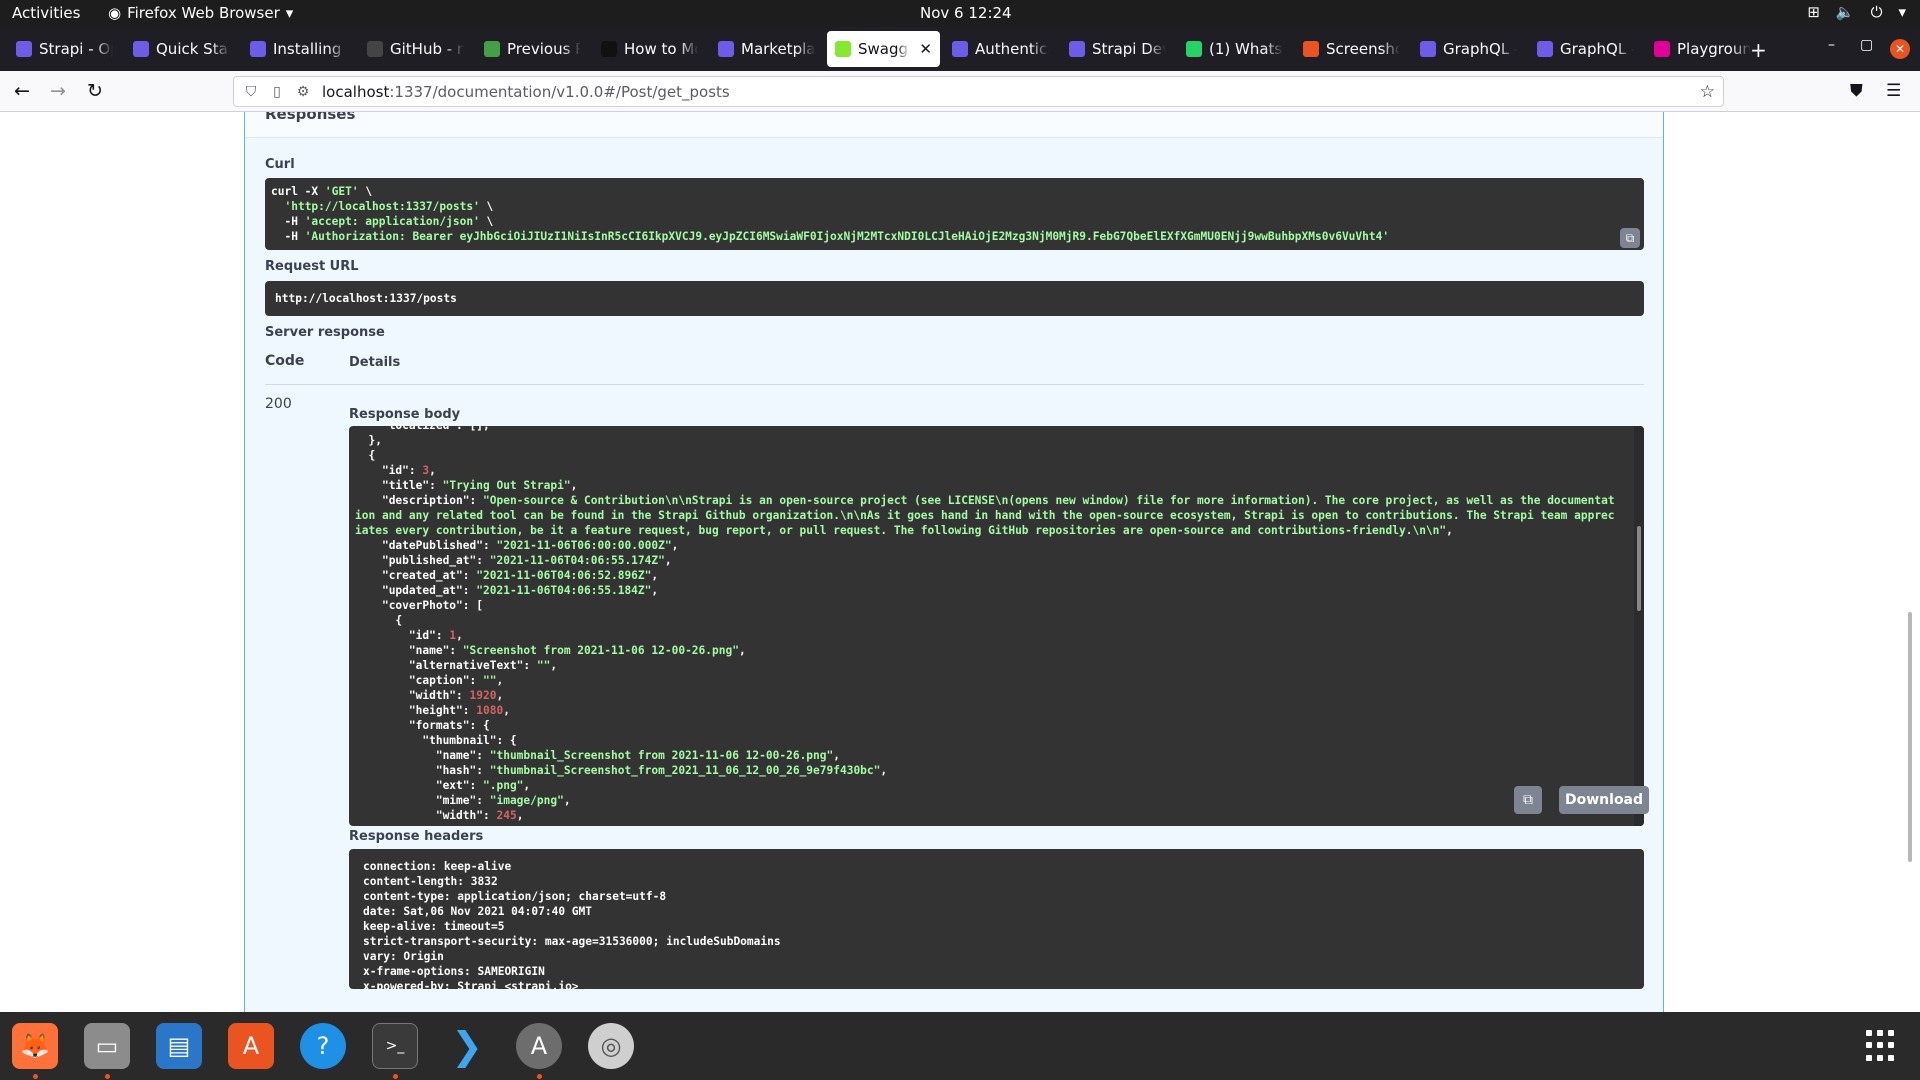  Describe the element at coordinates (778, 49) in the screenshot. I see `tab-label: Marketplac` at that location.